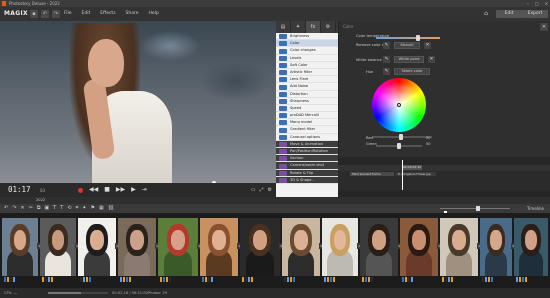  What do you see at coordinates (307, 37) in the screenshot?
I see `effect-item-brightness: Brightness` at bounding box center [307, 37].